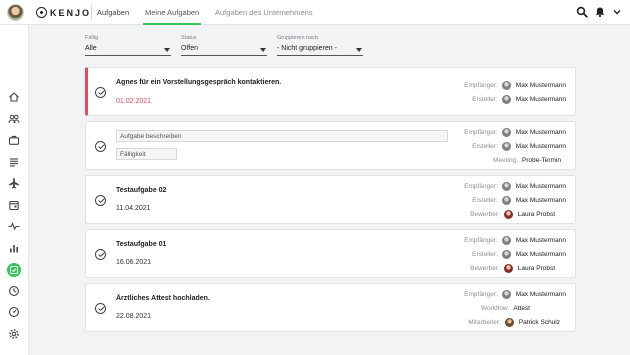  What do you see at coordinates (484, 322) in the screenshot?
I see `meta-label: Mitarbeiter:` at bounding box center [484, 322].